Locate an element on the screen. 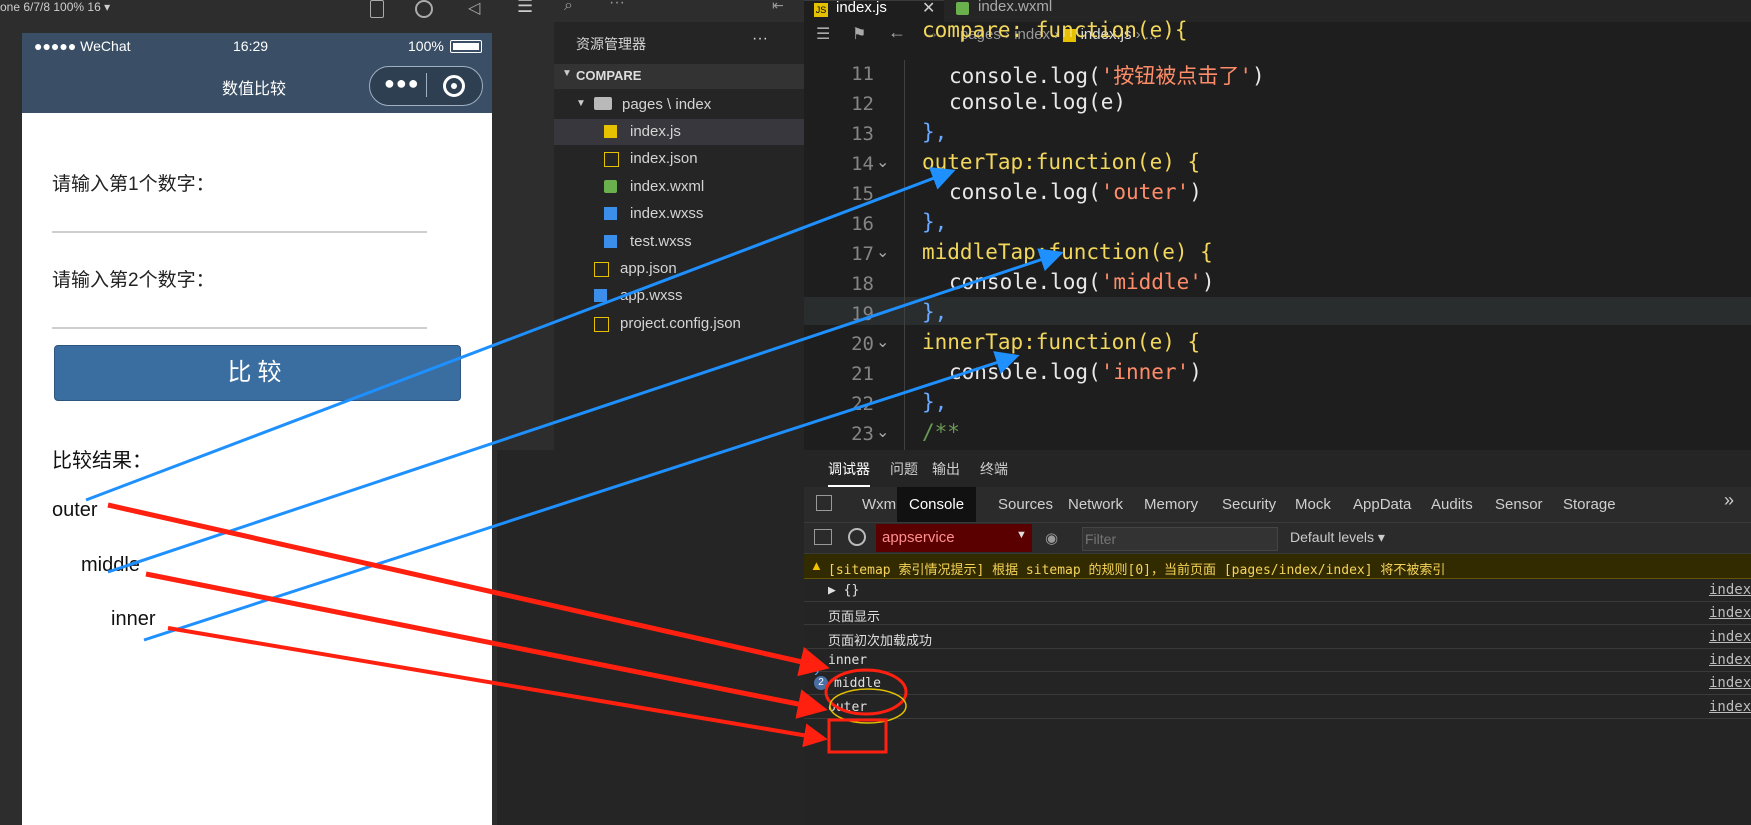 The width and height of the screenshot is (1751, 825). eye-icon: ◉ is located at coordinates (1051, 538).